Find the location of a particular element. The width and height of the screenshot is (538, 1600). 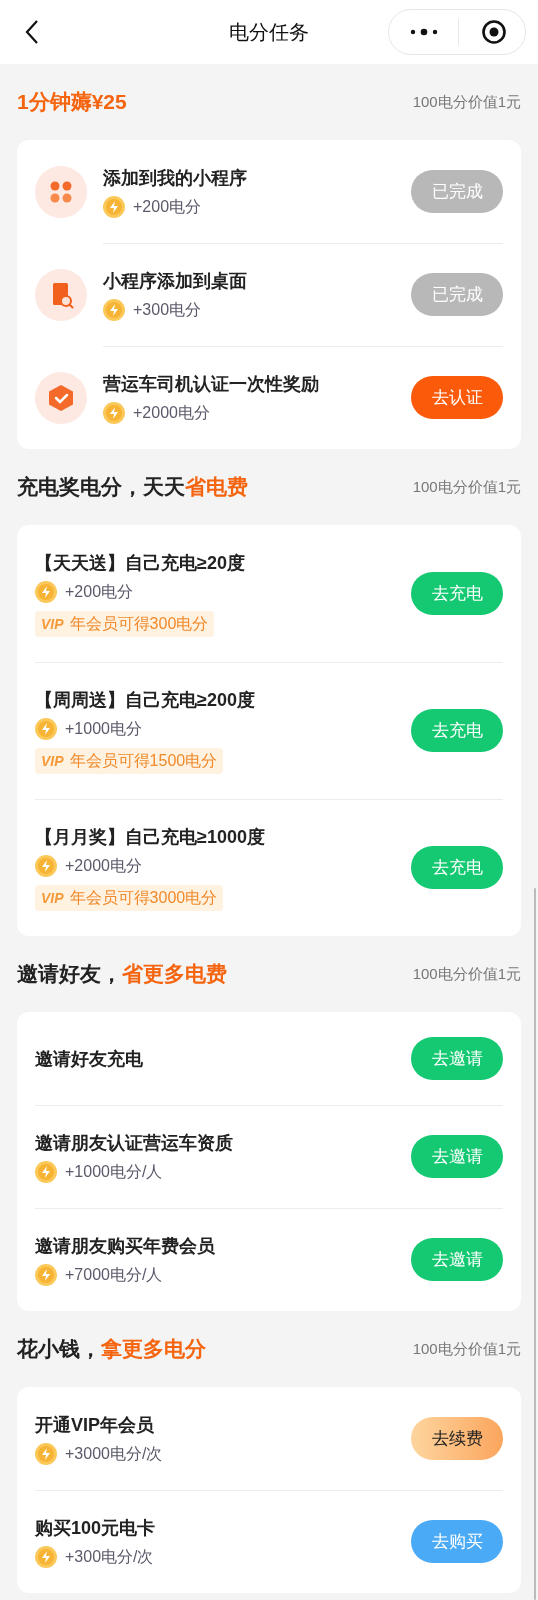

task-title: 邀请朋友购买年费会员 is located at coordinates (125, 1246).